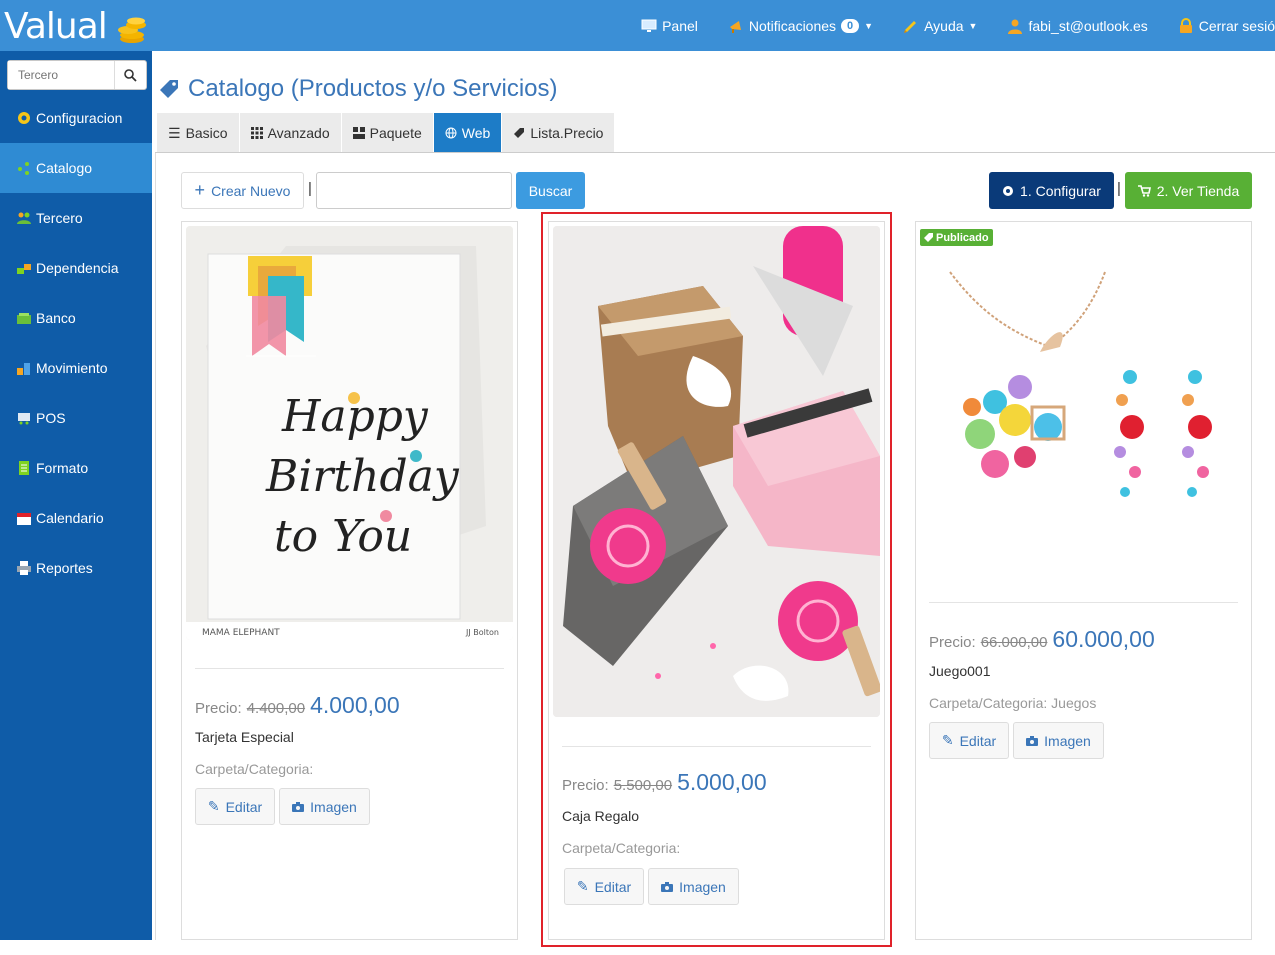 Image resolution: width=1275 pixels, height=955 pixels. What do you see at coordinates (24, 218) in the screenshot?
I see `people-icon` at bounding box center [24, 218].